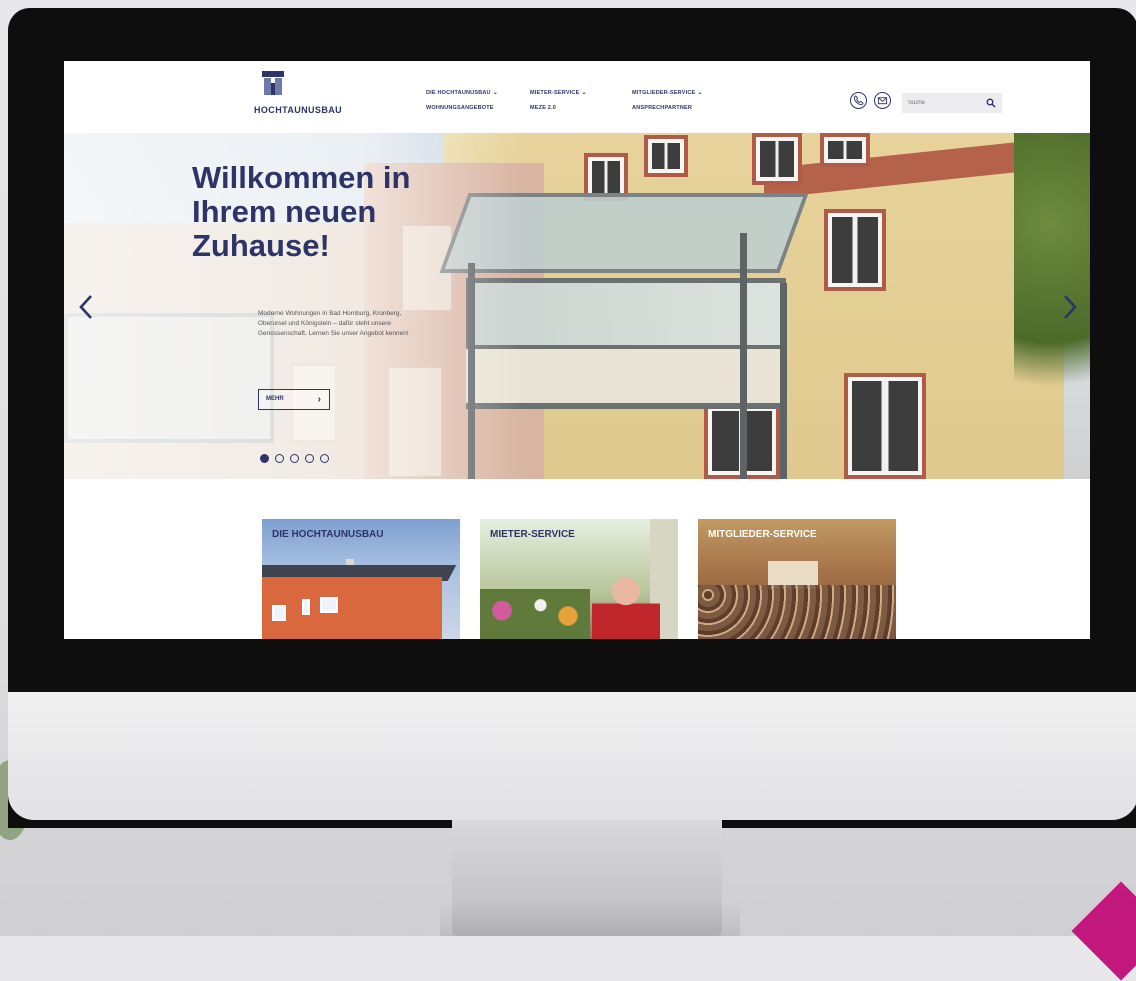  I want to click on tile-crowd-image, so click(797, 612).